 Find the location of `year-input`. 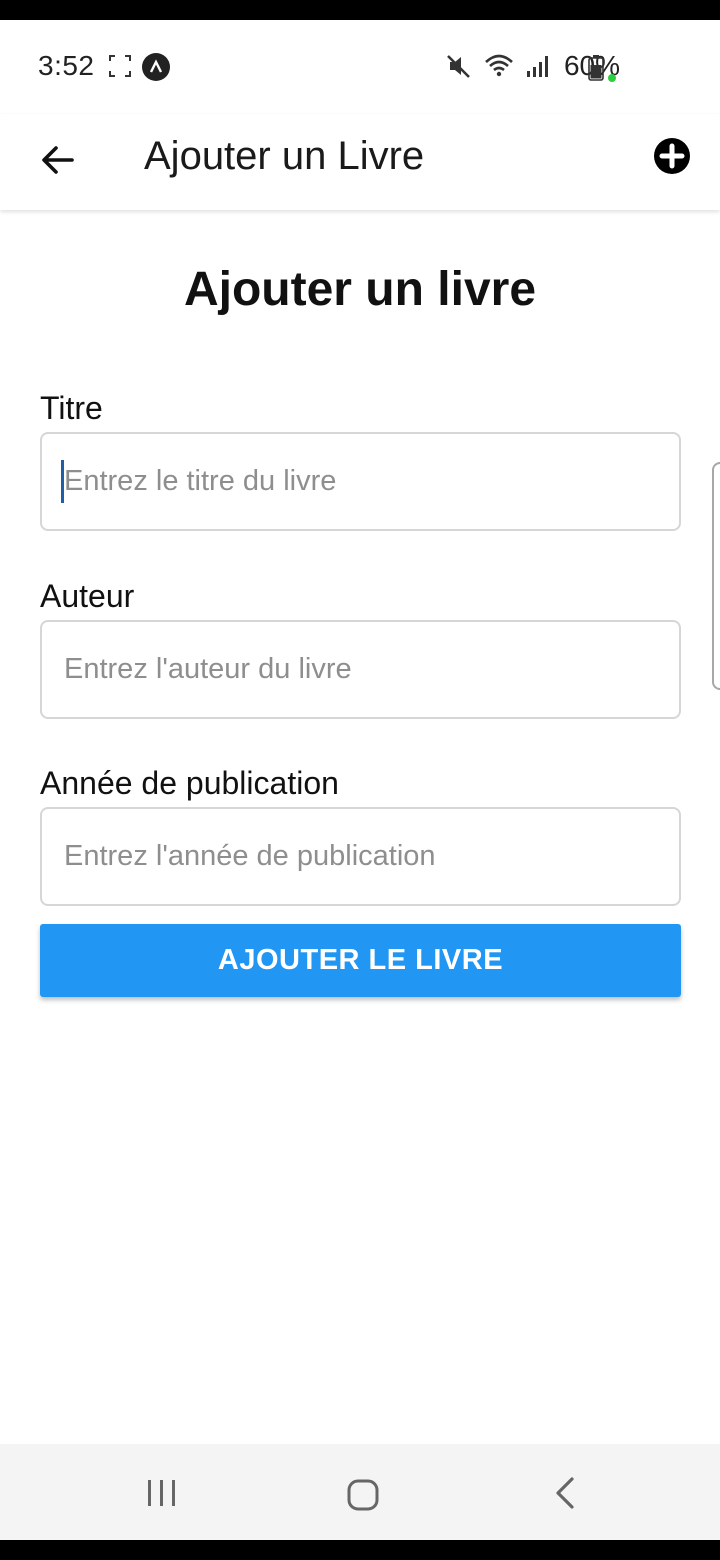

year-input is located at coordinates (360, 856).